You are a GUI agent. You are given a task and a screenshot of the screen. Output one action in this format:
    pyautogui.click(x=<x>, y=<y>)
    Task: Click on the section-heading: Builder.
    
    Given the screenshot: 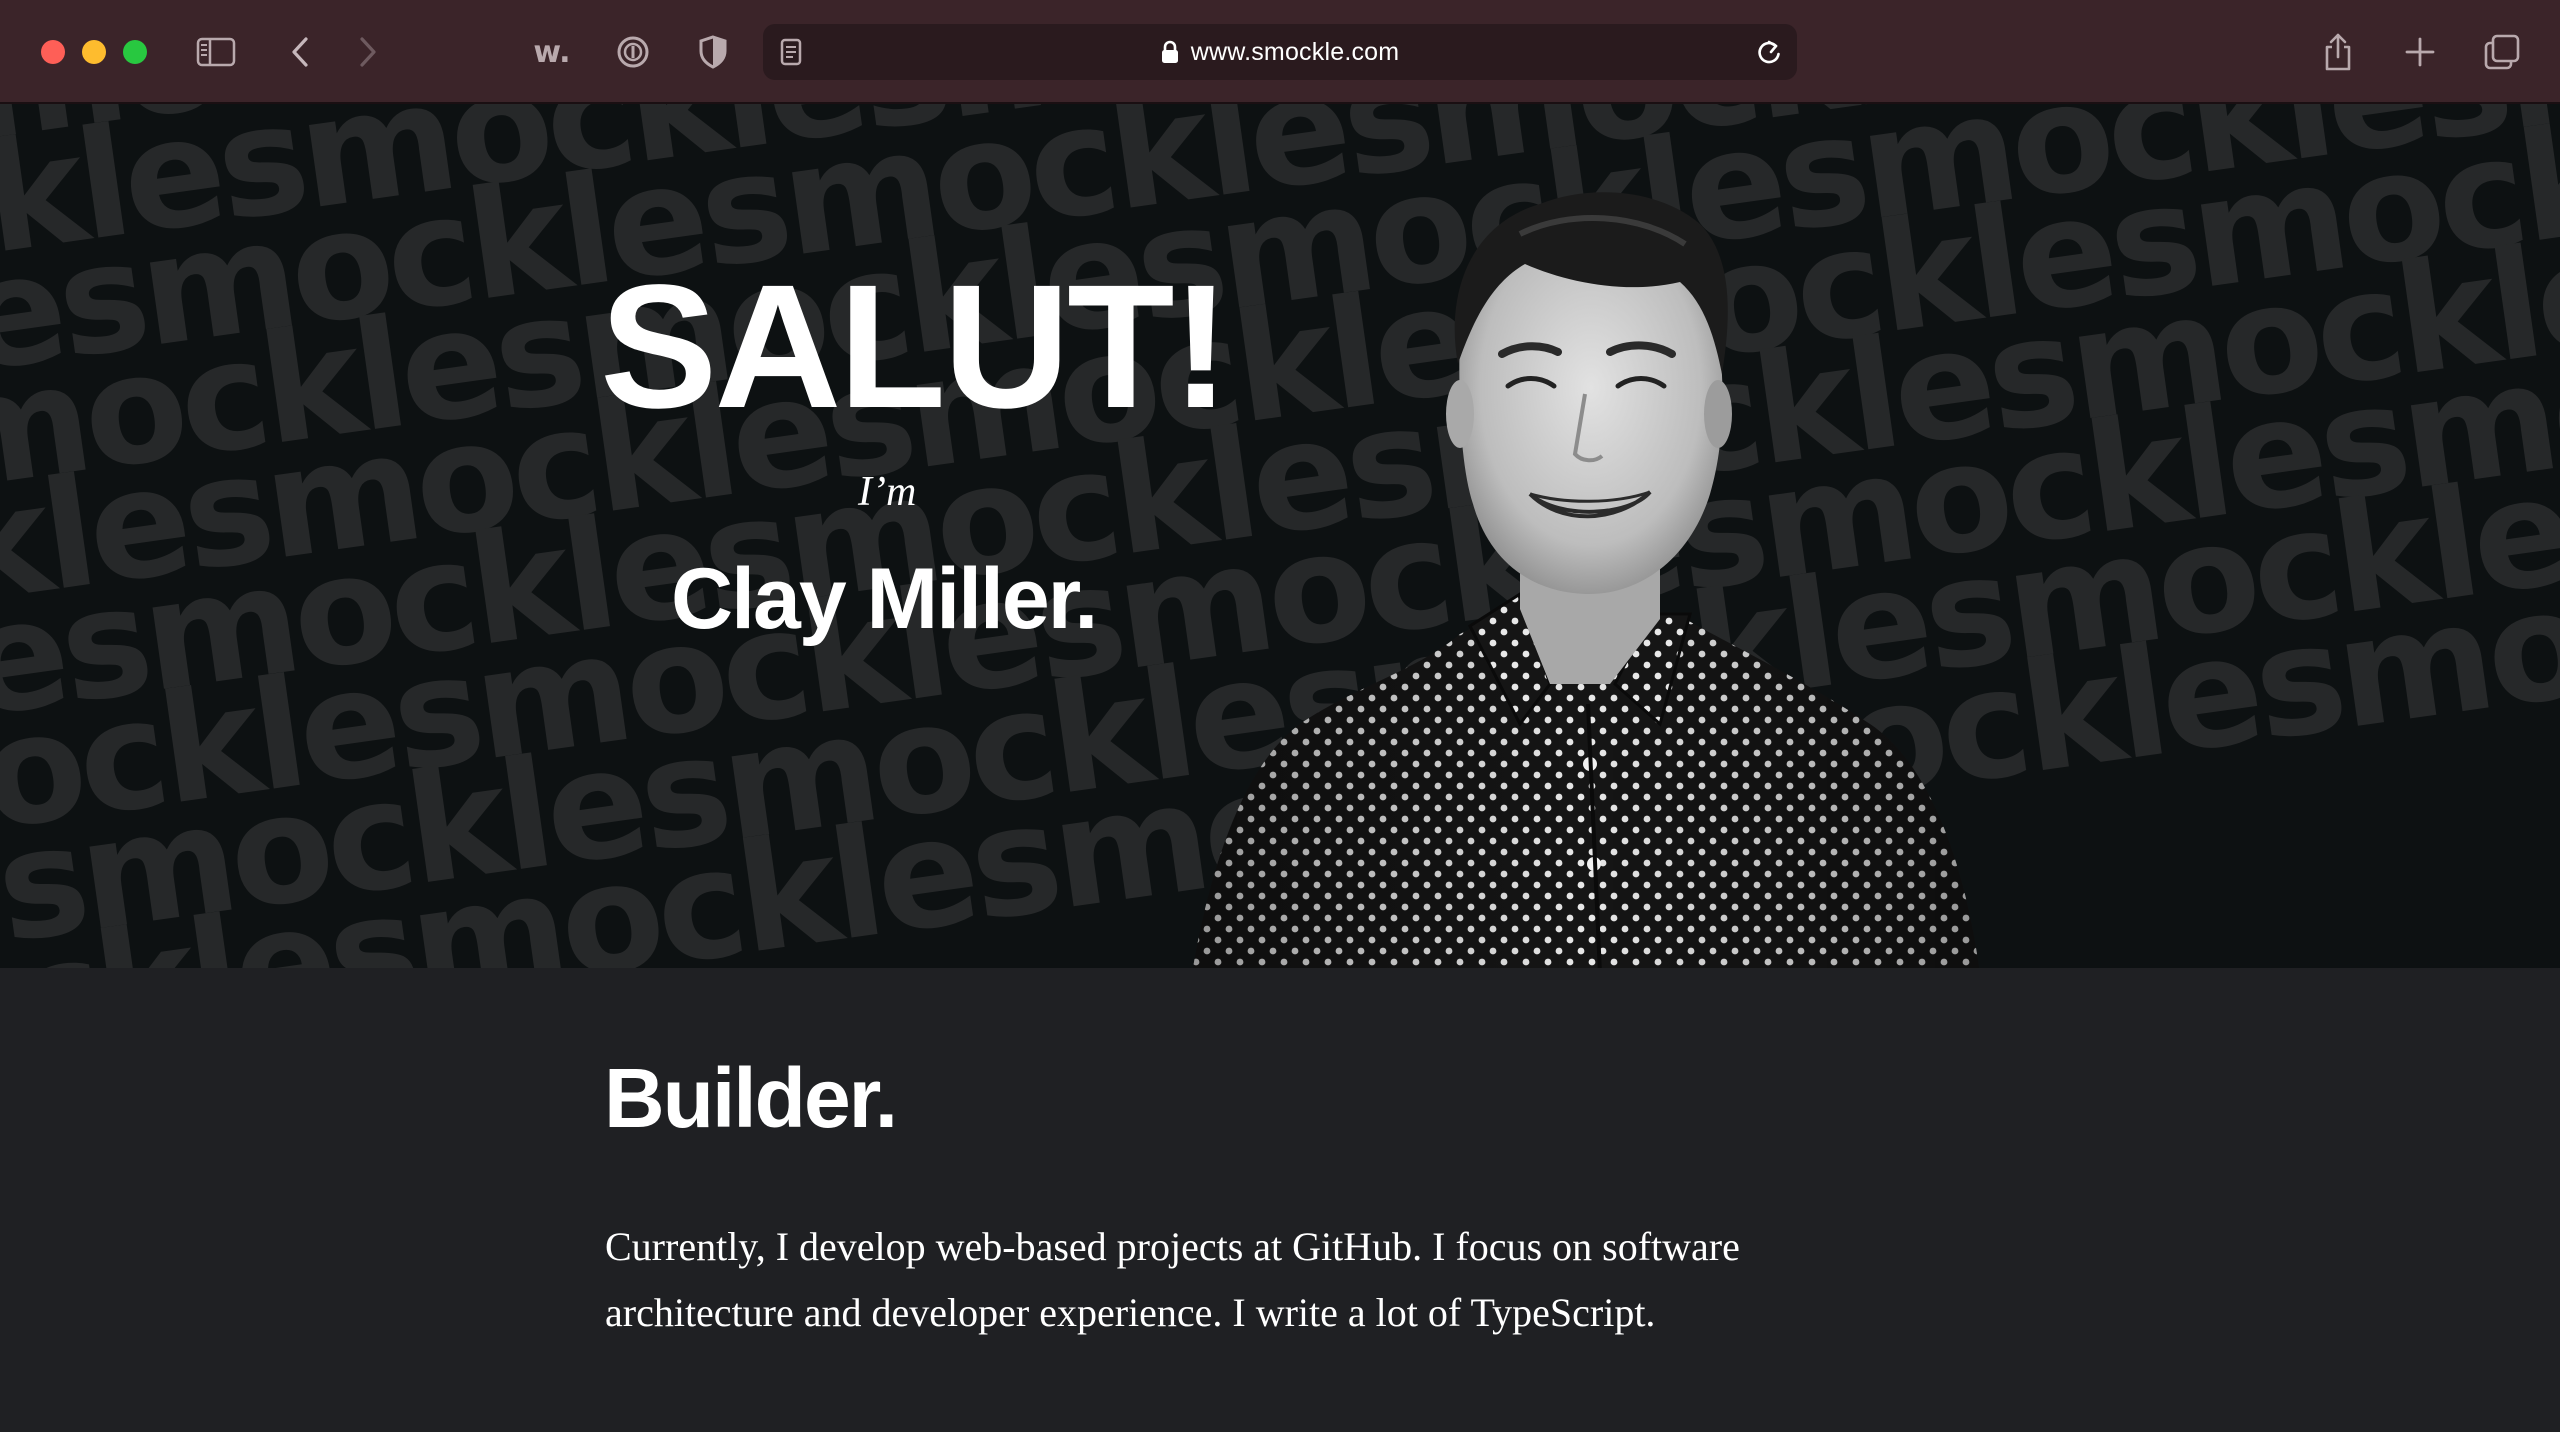 What is the action you would take?
    pyautogui.click(x=751, y=1098)
    